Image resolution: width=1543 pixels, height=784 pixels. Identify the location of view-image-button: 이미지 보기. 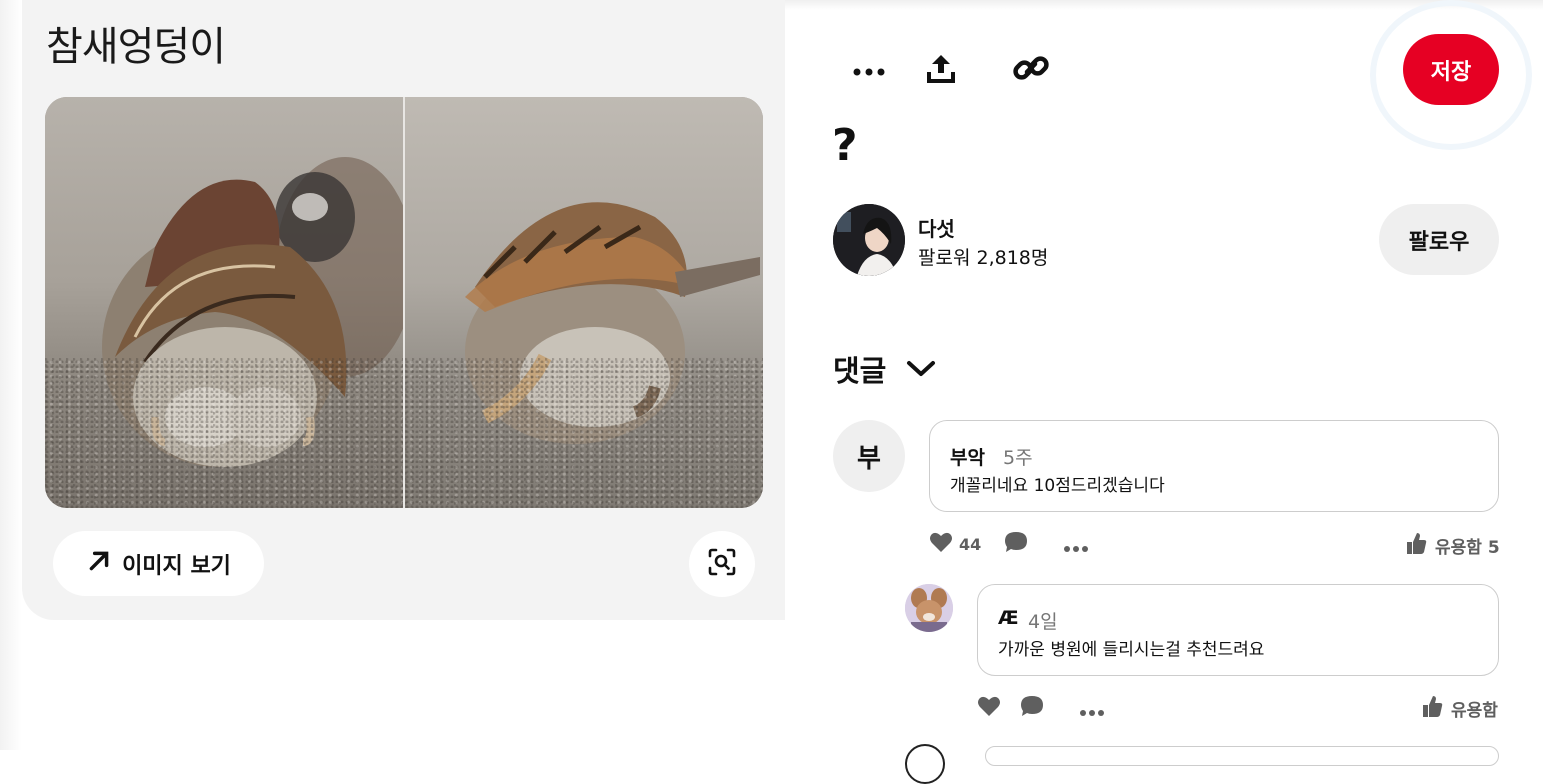
(158, 563).